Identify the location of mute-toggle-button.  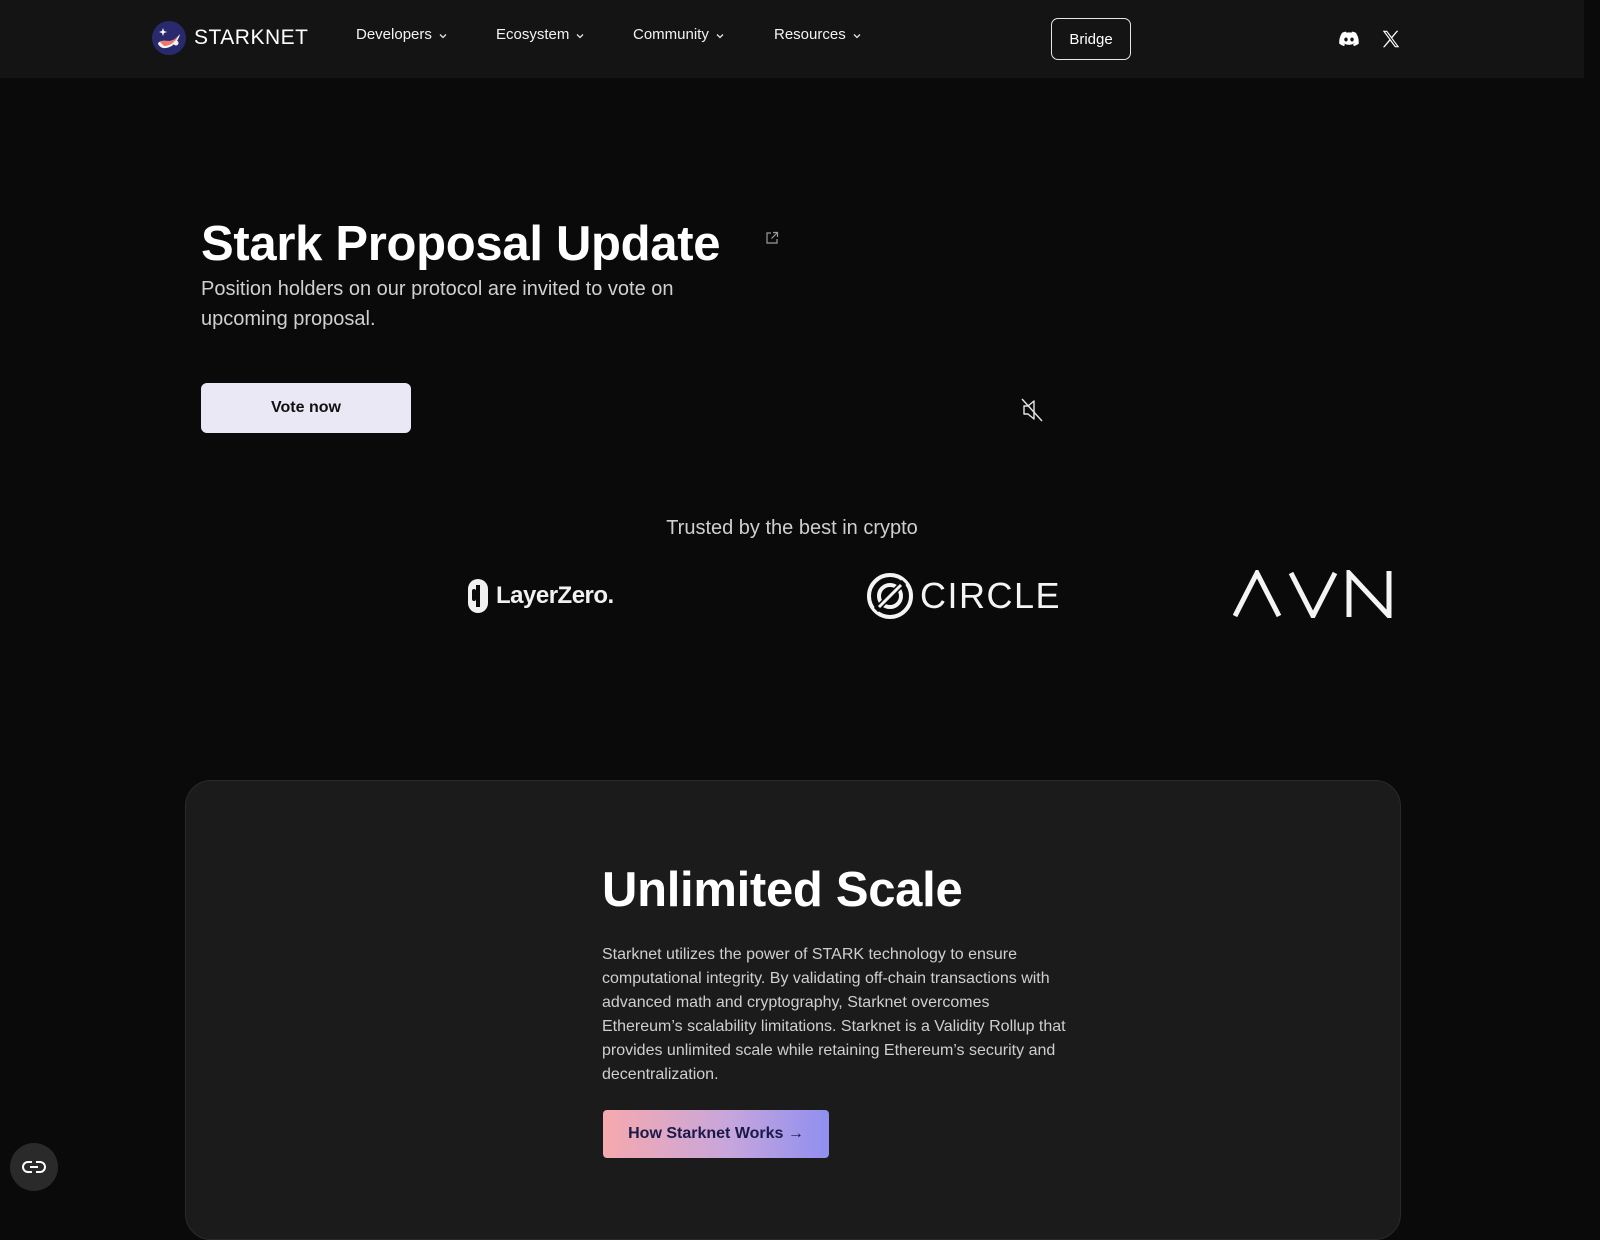
(1032, 410).